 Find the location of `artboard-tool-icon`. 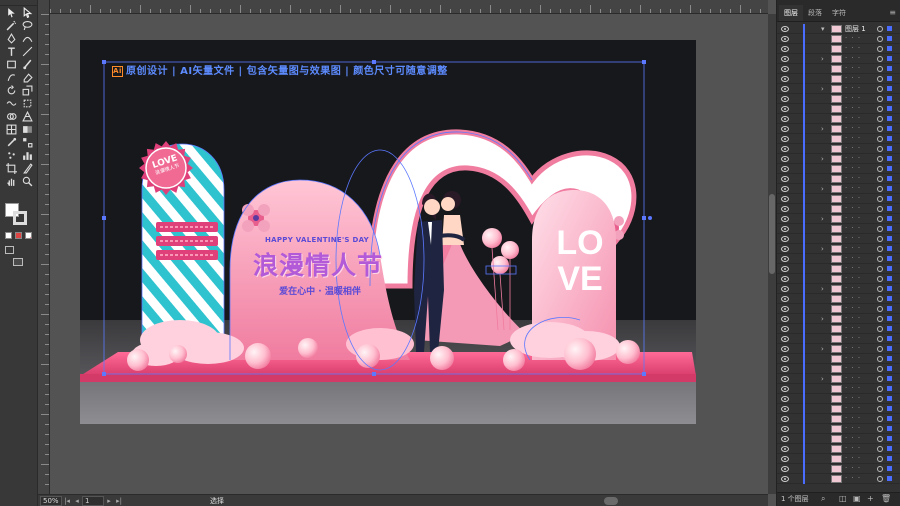

artboard-tool-icon is located at coordinates (11, 168).